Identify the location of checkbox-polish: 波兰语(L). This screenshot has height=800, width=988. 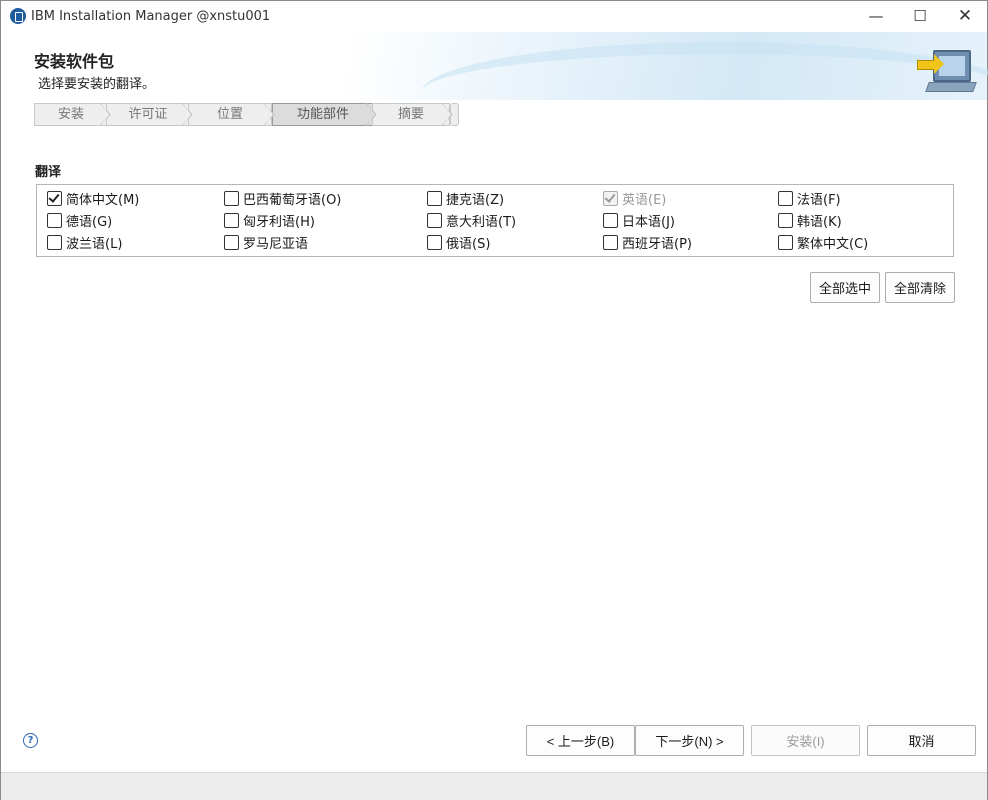
(84, 242).